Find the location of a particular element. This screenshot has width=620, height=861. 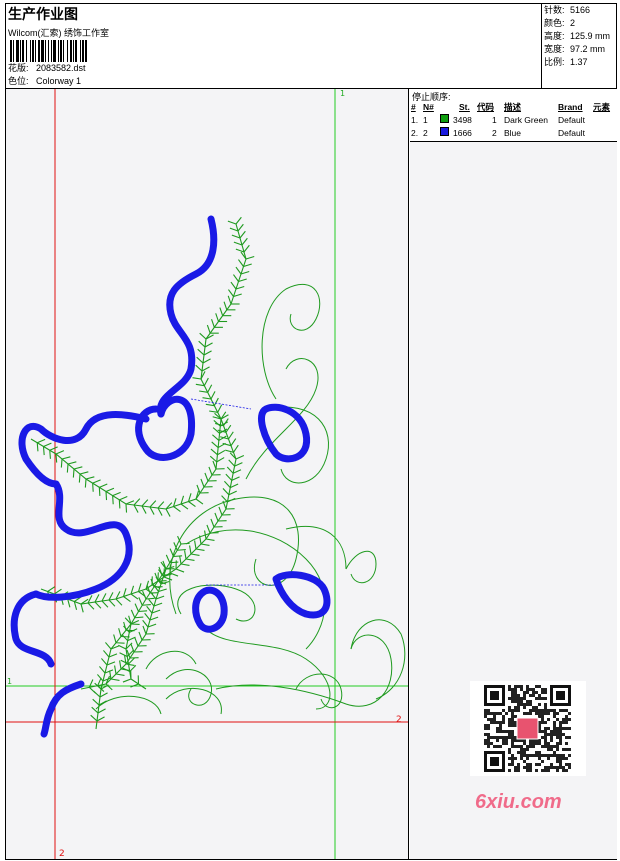

table-row: 1. 1 3498 1 Dark Green Default is located at coordinates (513, 120).